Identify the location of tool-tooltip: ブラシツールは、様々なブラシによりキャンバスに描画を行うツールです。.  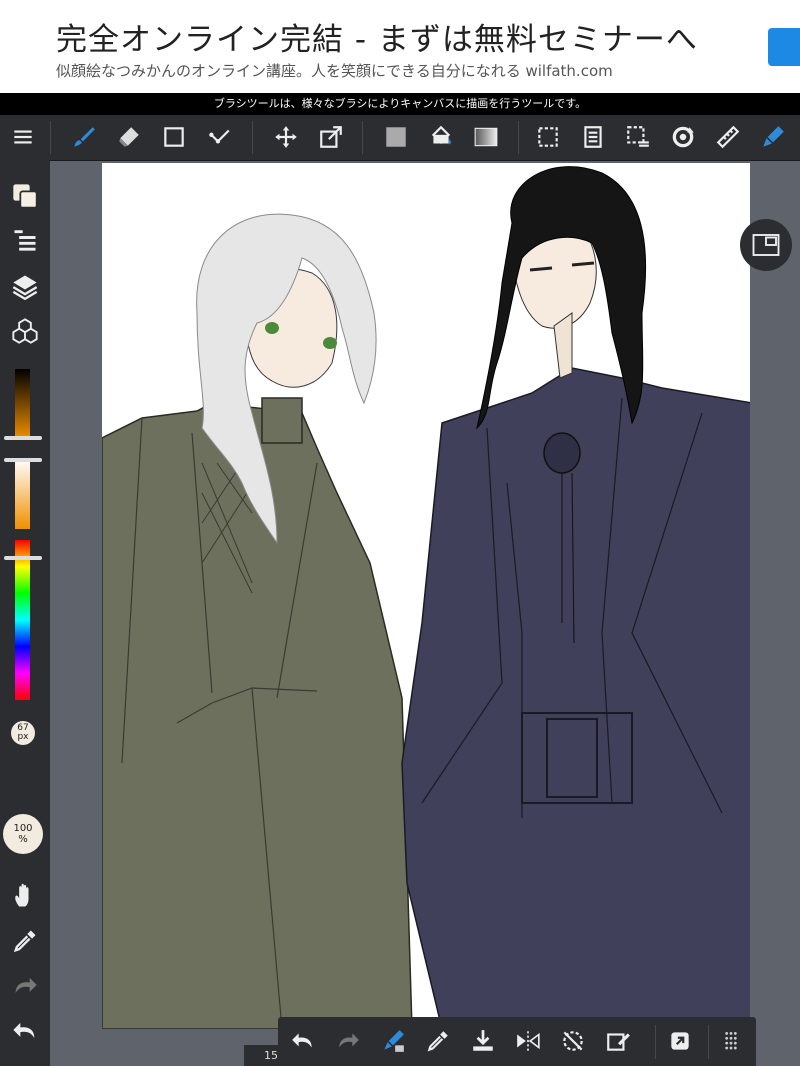
(400, 104).